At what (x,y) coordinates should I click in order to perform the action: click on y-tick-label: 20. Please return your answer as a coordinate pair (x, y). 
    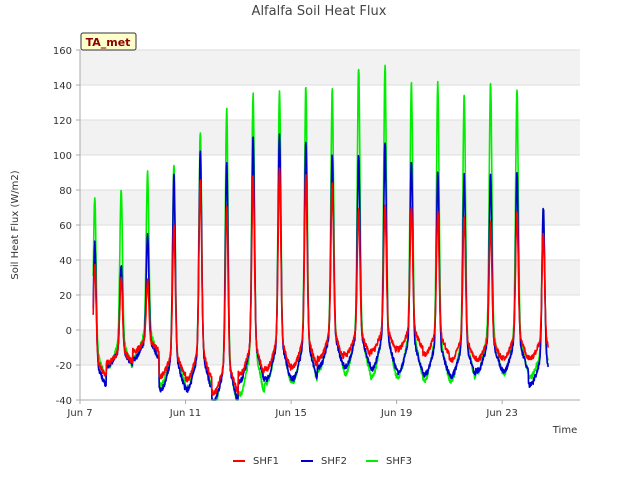
    Looking at the image, I should click on (65, 296).